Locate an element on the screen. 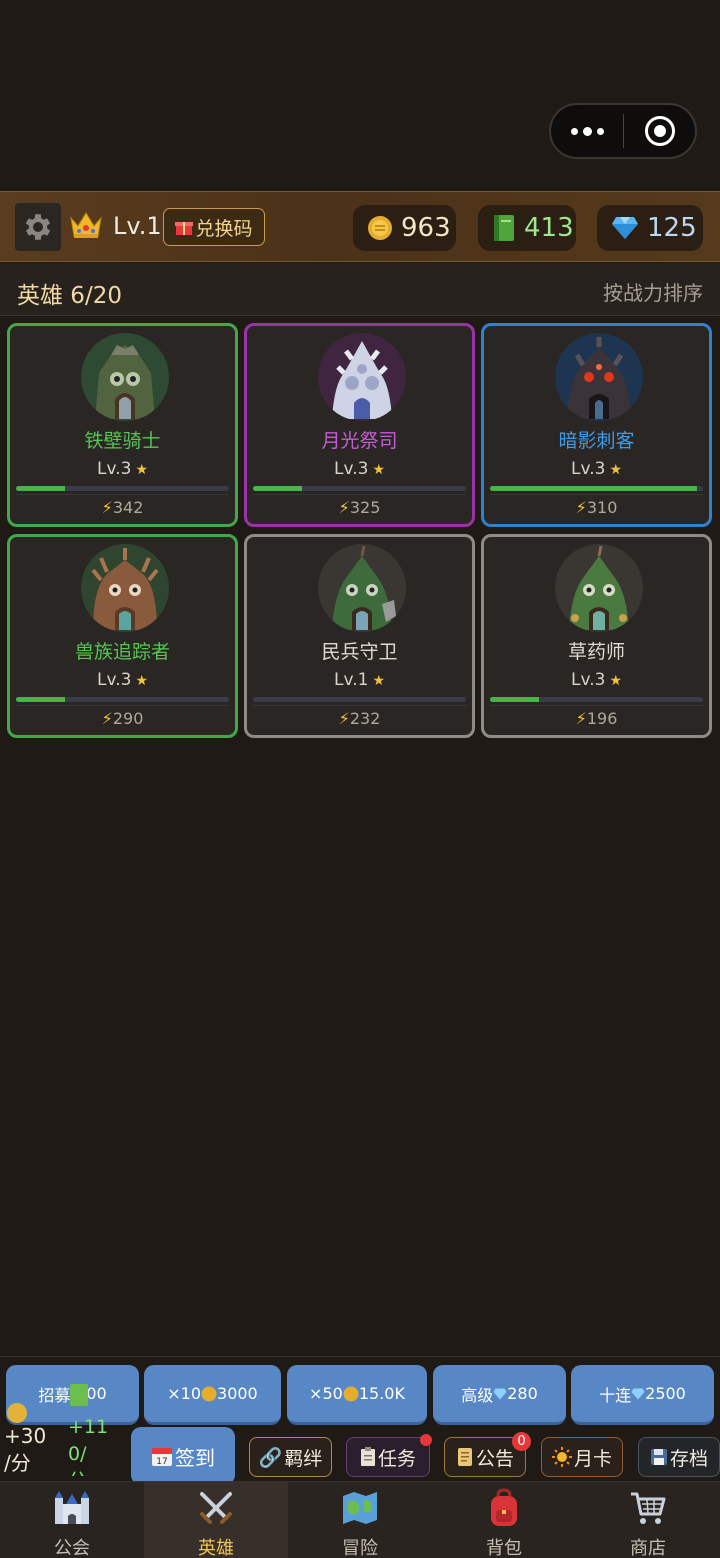  hero-level: Lv.1 ★ is located at coordinates (359, 680).